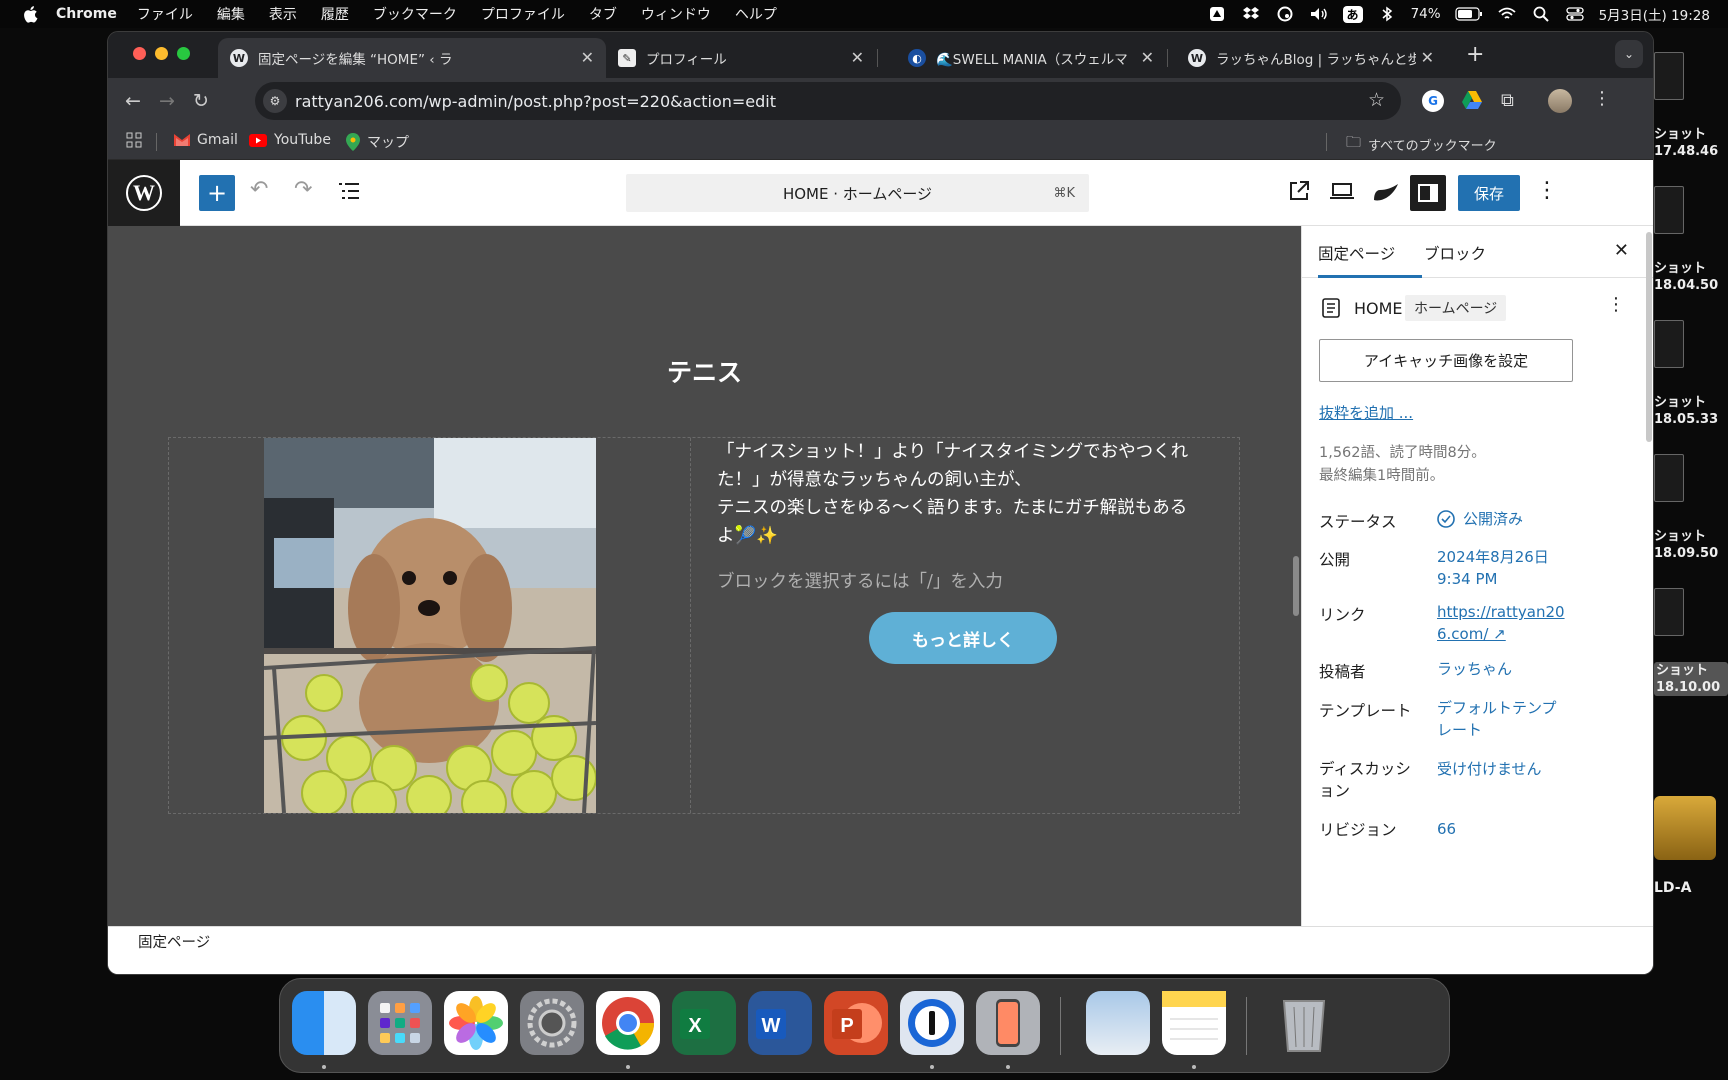  Describe the element at coordinates (704, 371) in the screenshot. I see `section-heading: テニス` at that location.